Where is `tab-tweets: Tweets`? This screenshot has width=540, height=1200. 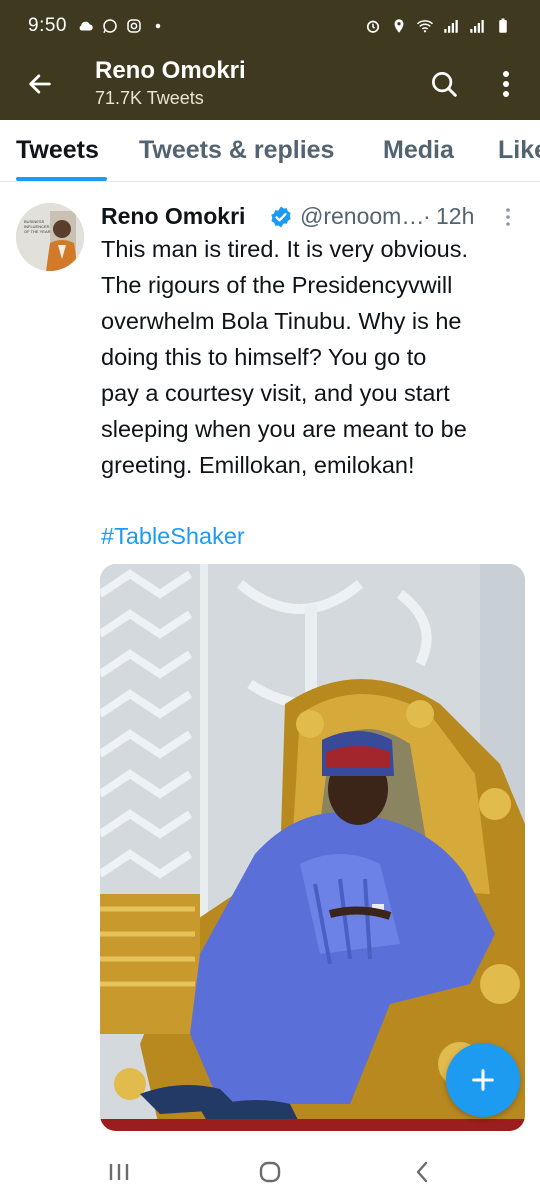
tab-tweets: Tweets is located at coordinates (57, 150).